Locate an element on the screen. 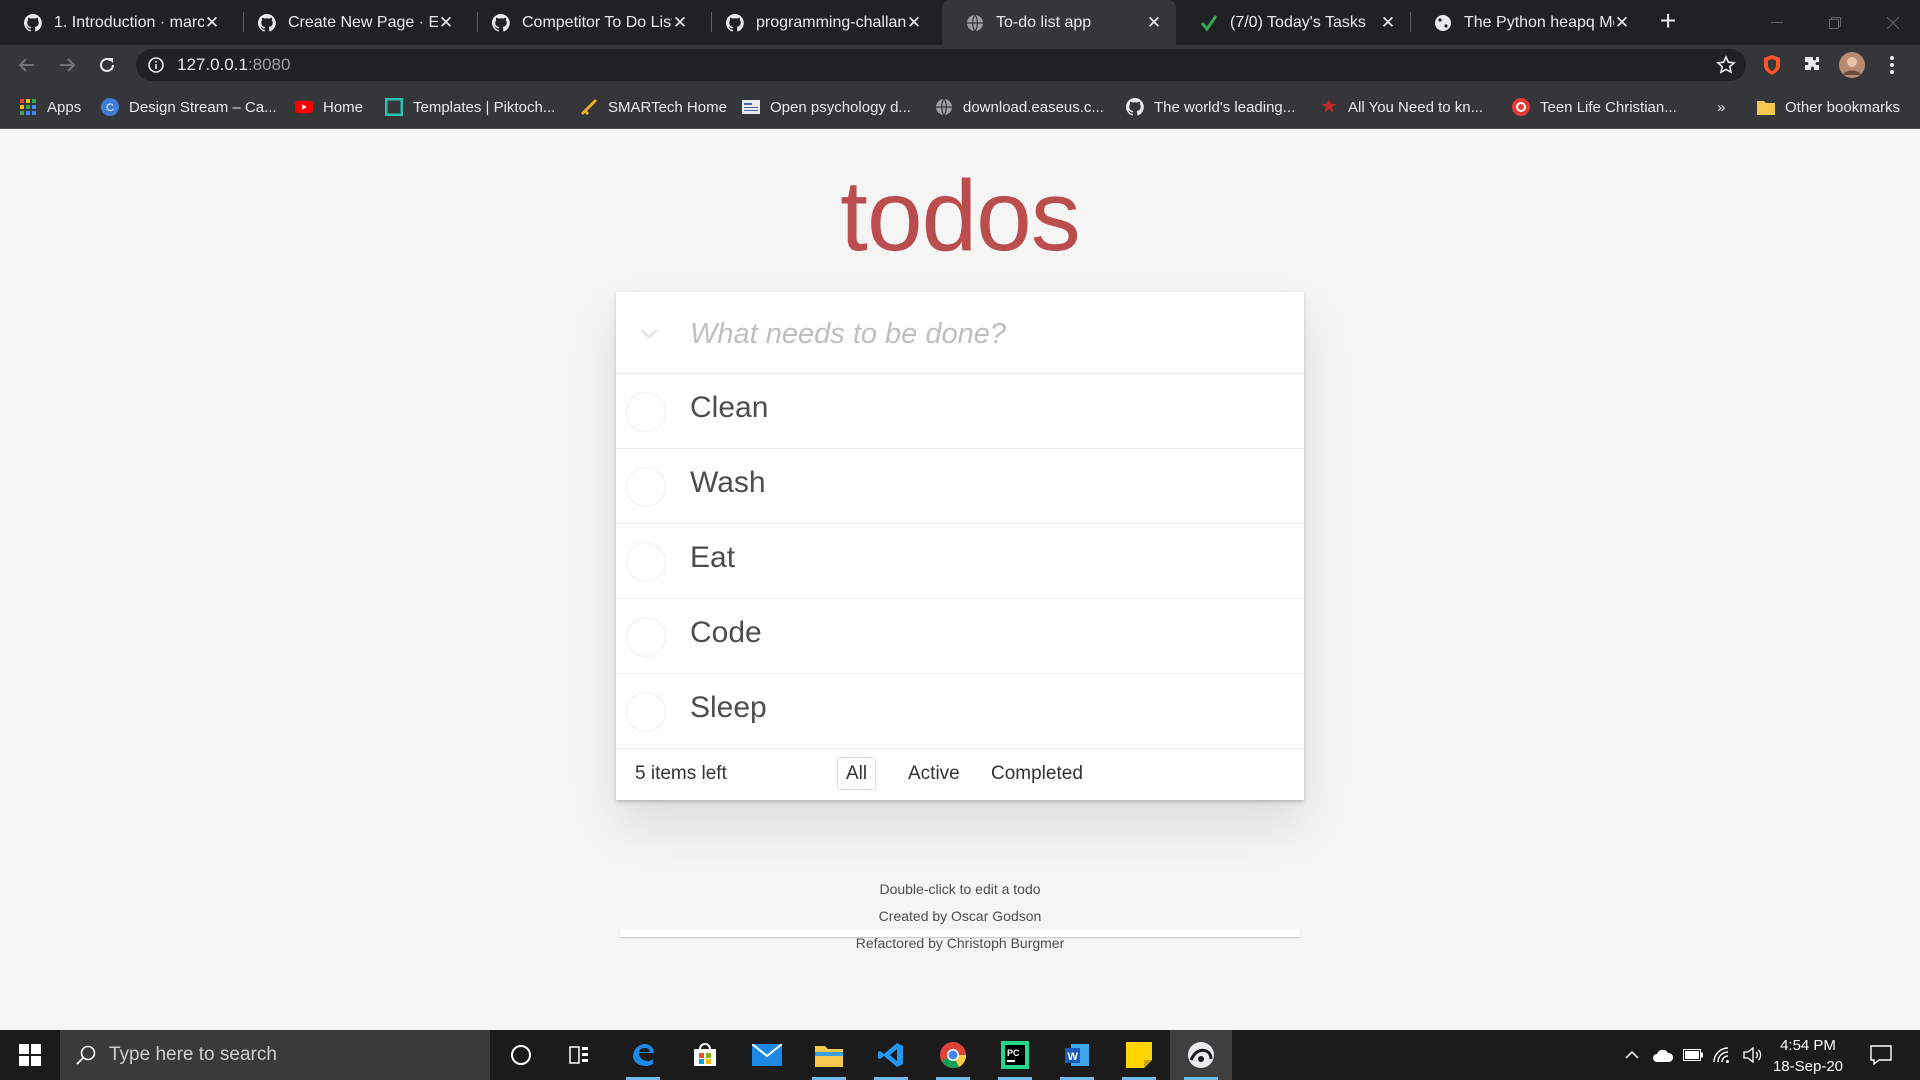 The width and height of the screenshot is (1920, 1080). taskbar-file-explorer is located at coordinates (829, 1055).